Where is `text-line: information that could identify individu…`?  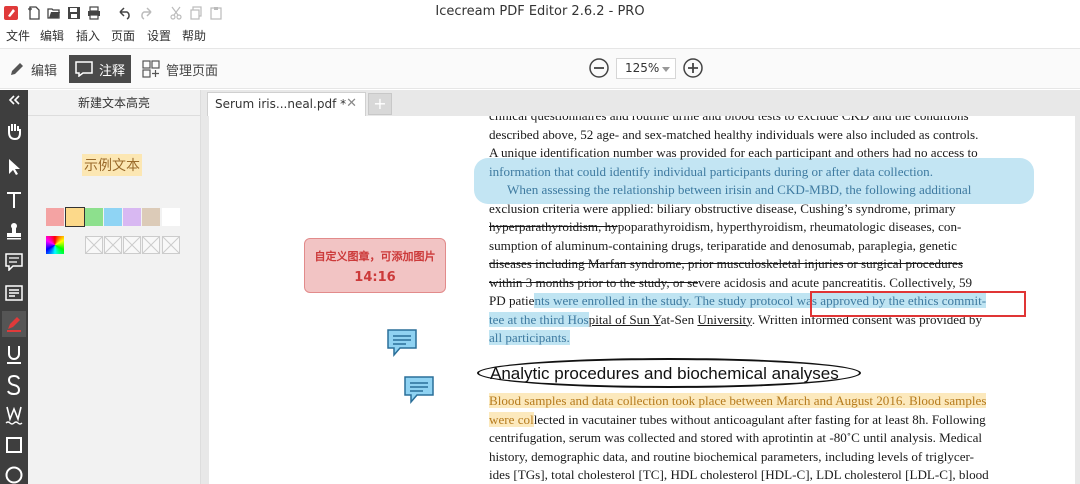
text-line: information that could identify individu… is located at coordinates (711, 171).